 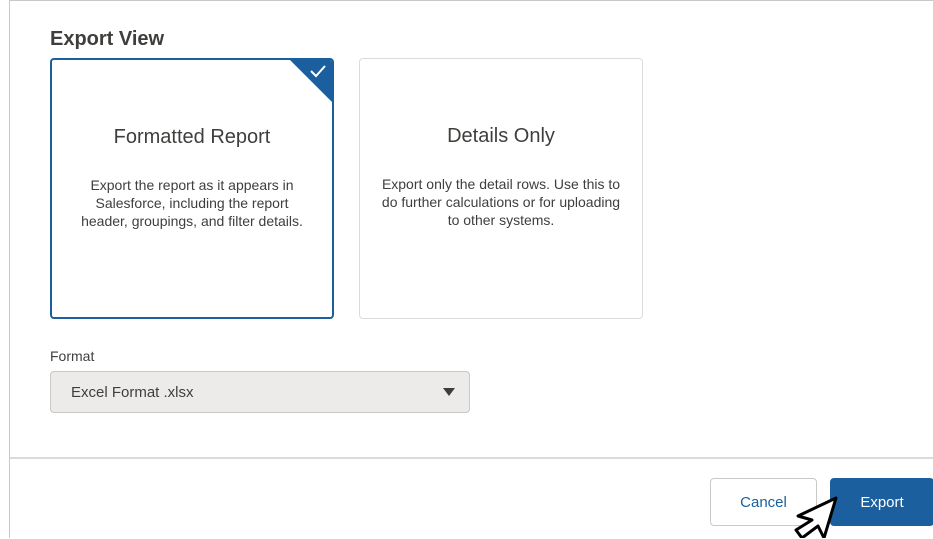 What do you see at coordinates (449, 392) in the screenshot?
I see `caret-down-icon` at bounding box center [449, 392].